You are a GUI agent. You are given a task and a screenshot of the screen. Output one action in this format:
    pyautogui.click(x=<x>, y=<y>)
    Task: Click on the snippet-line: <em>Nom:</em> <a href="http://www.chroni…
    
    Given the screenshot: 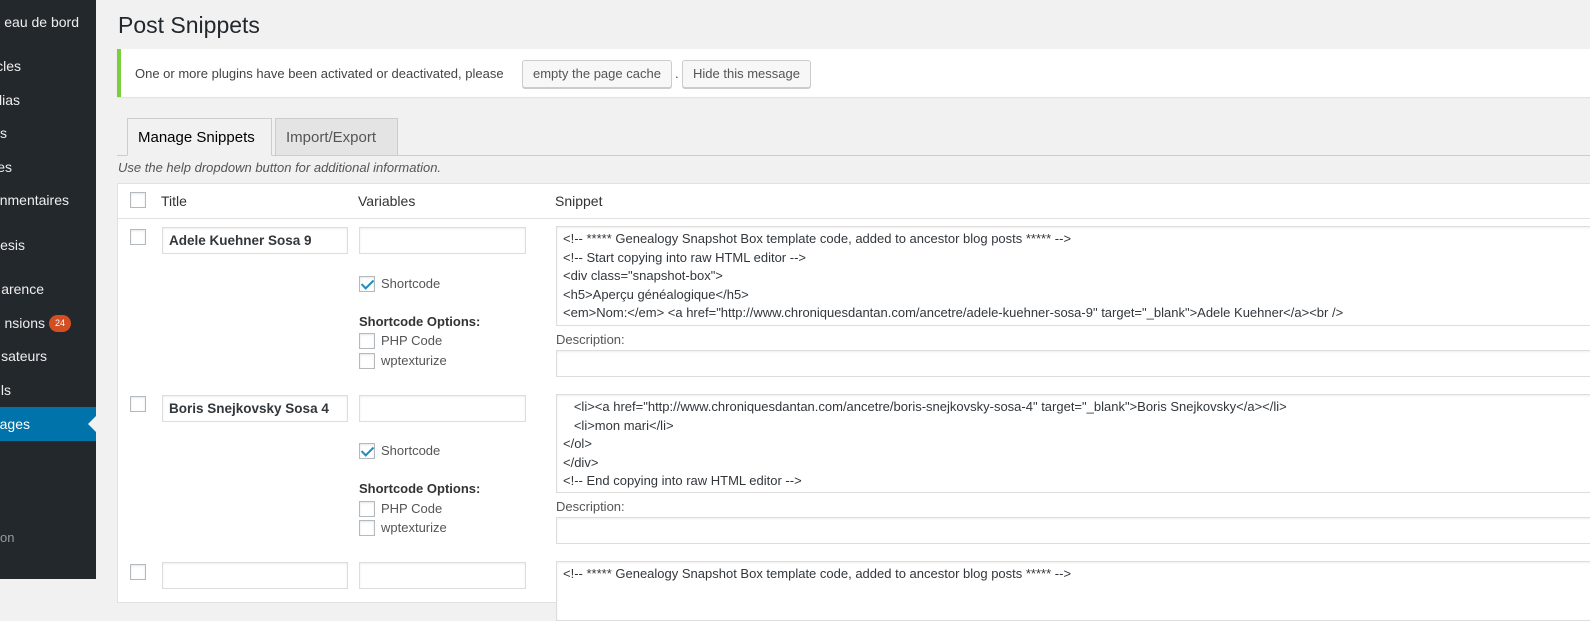 What is the action you would take?
    pyautogui.click(x=953, y=312)
    